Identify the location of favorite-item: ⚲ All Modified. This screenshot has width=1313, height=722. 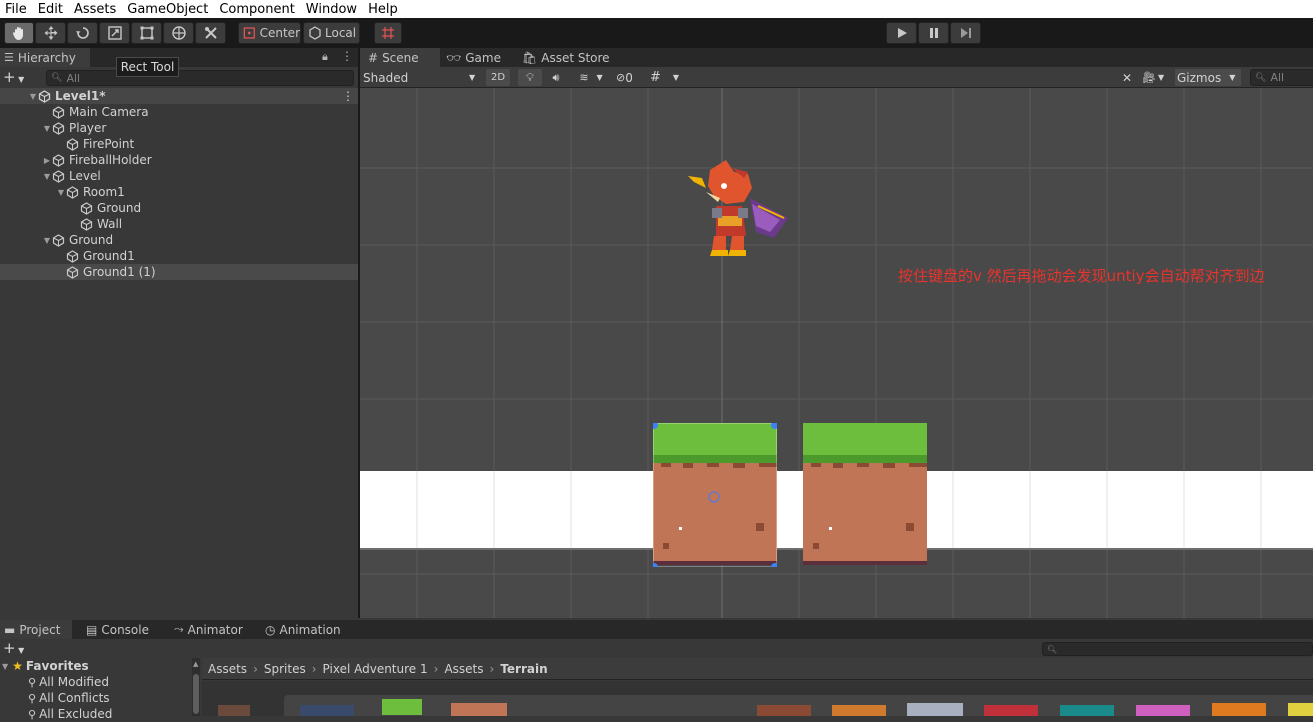
(68, 682).